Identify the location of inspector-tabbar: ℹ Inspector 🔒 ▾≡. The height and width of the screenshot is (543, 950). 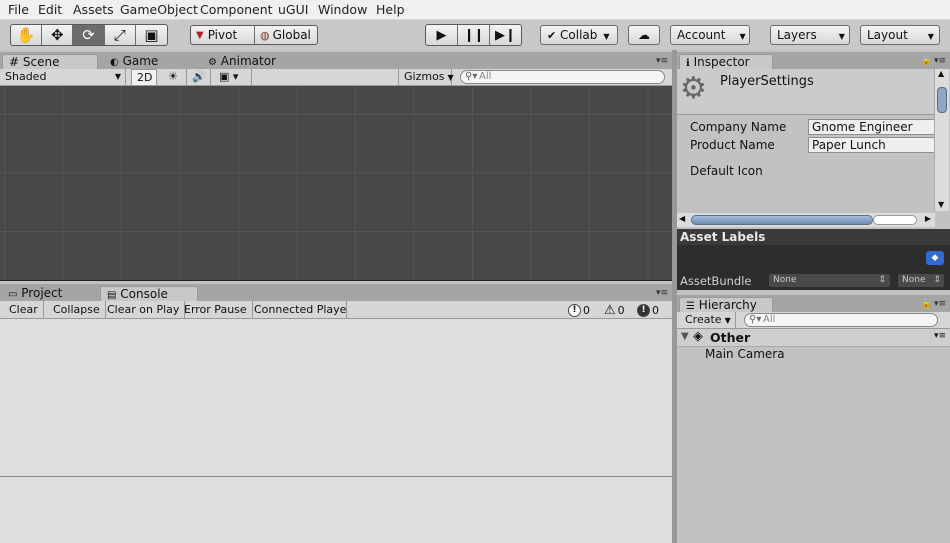
(813, 60).